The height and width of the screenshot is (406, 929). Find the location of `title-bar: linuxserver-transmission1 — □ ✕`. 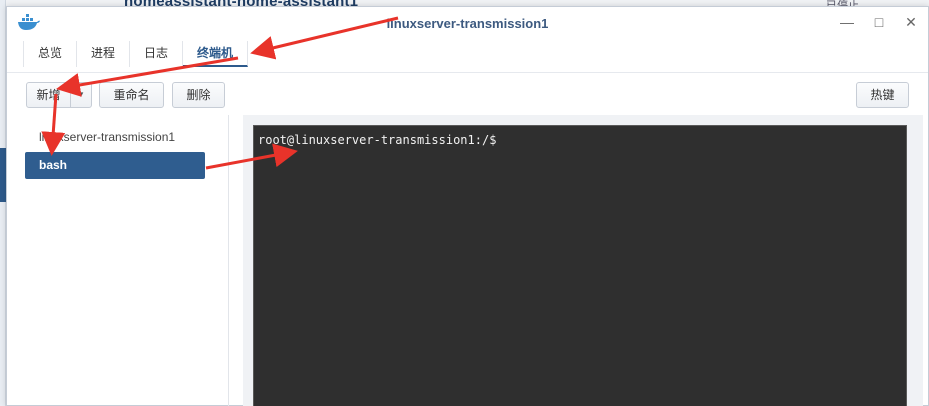

title-bar: linuxserver-transmission1 — □ ✕ is located at coordinates (467, 23).